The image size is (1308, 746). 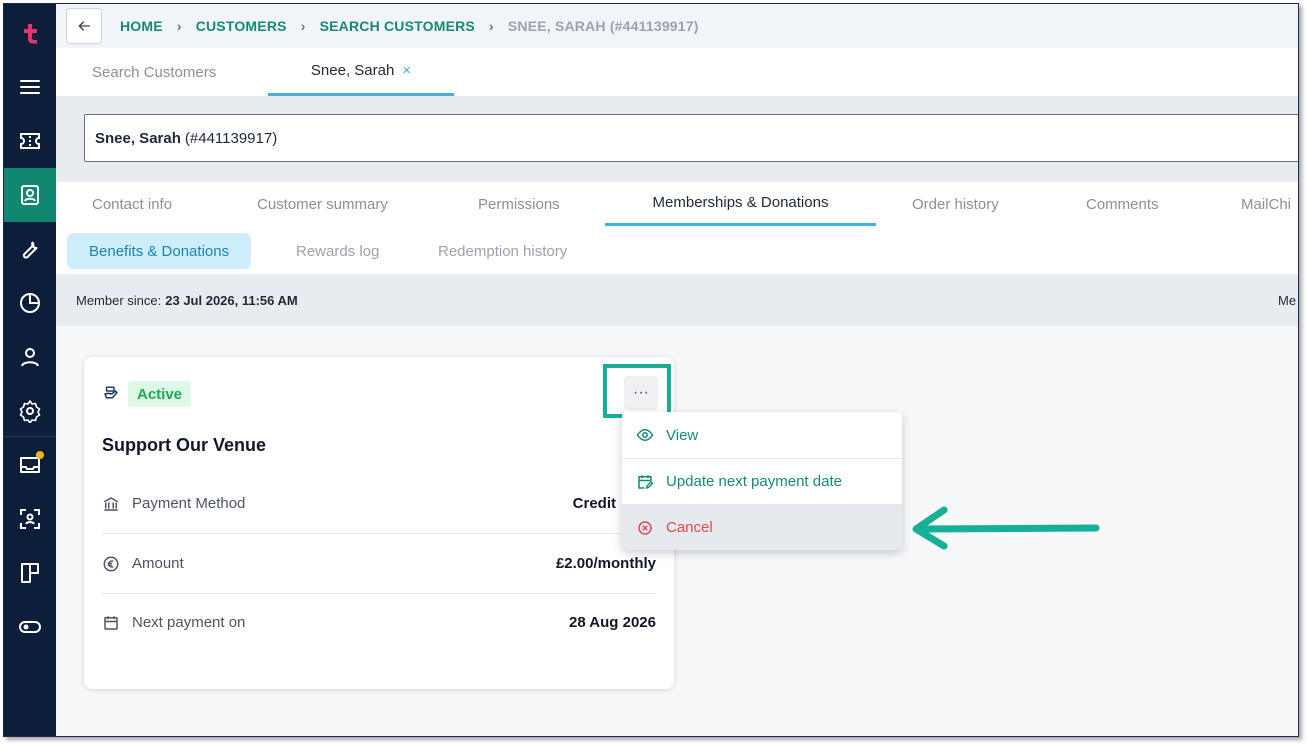 What do you see at coordinates (502, 251) in the screenshot?
I see `subtab-redemption-history: Redemption history` at bounding box center [502, 251].